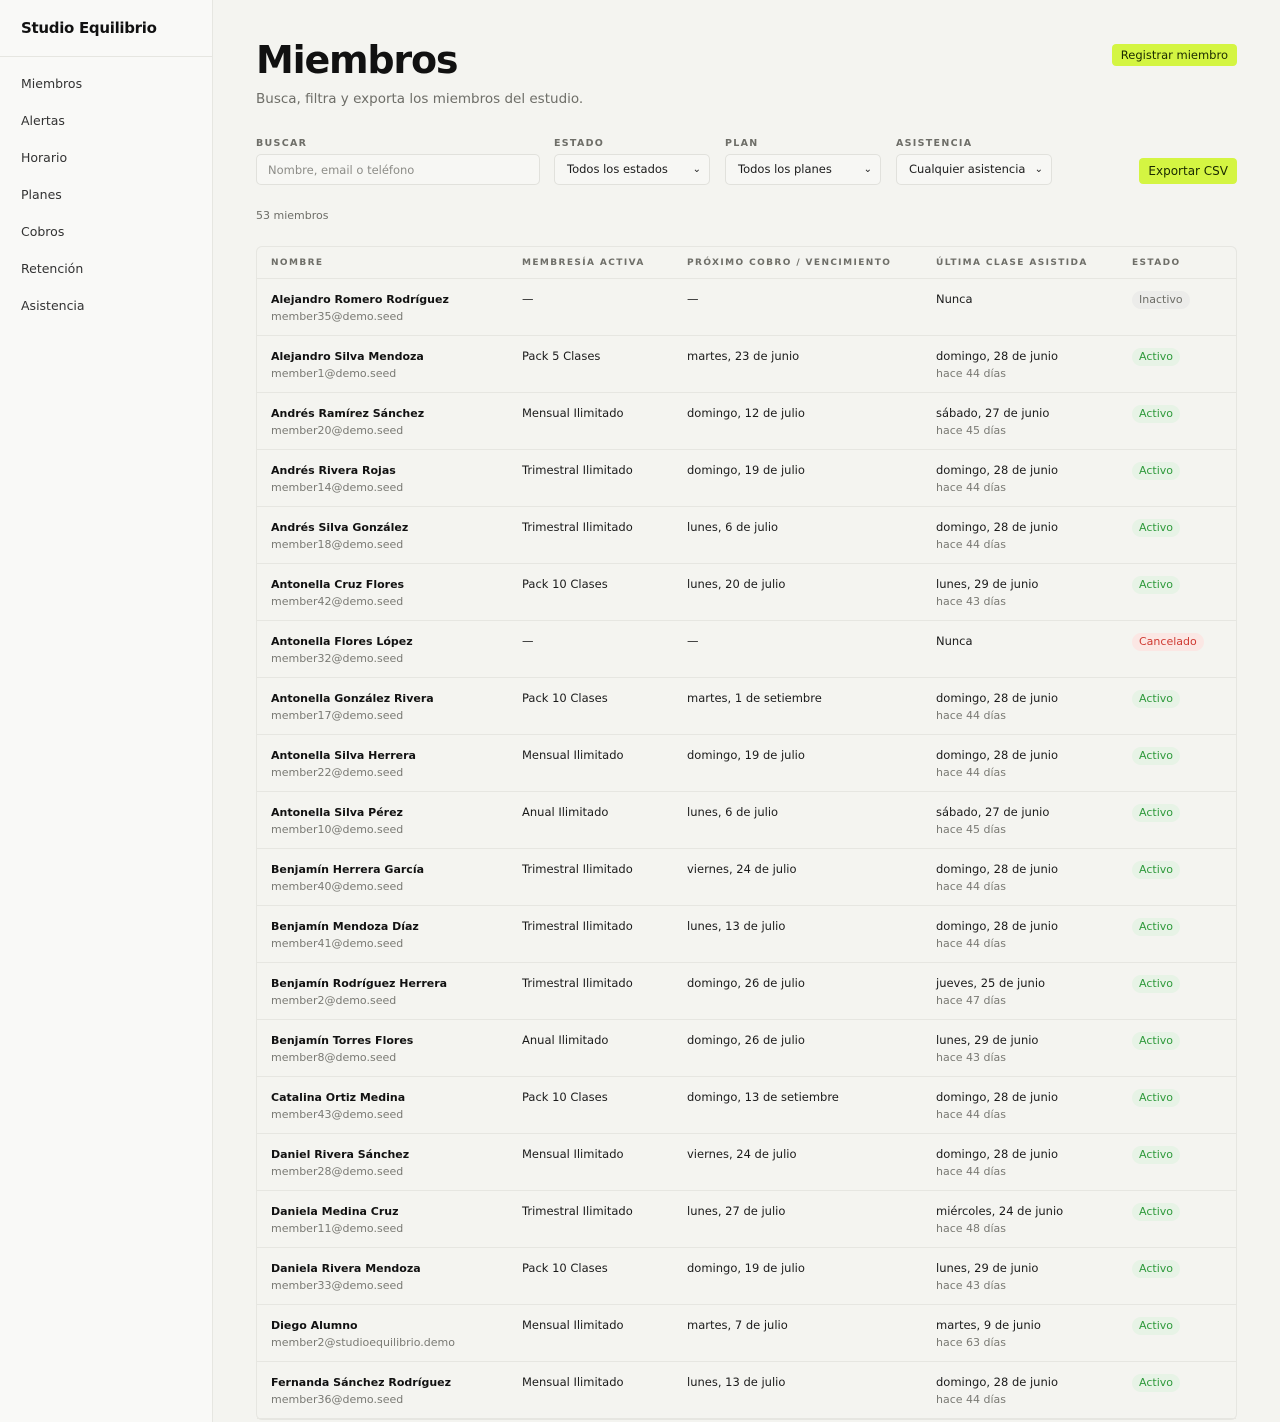 The height and width of the screenshot is (1422, 1280). Describe the element at coordinates (359, 983) in the screenshot. I see `member-name: Benjamín Rodríguez Herrera` at that location.